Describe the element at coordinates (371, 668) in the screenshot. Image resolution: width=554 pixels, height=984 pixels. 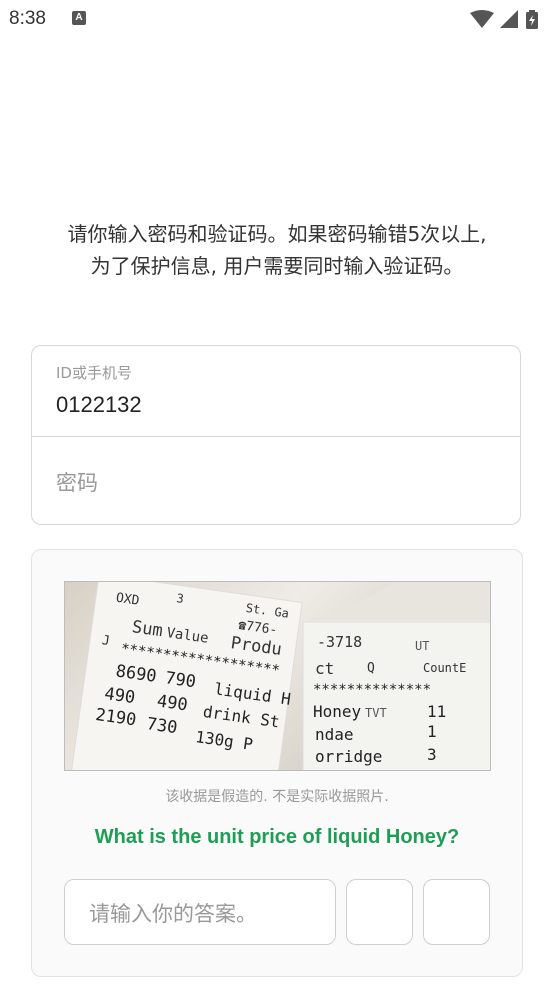
I see `svg-text: Q` at that location.